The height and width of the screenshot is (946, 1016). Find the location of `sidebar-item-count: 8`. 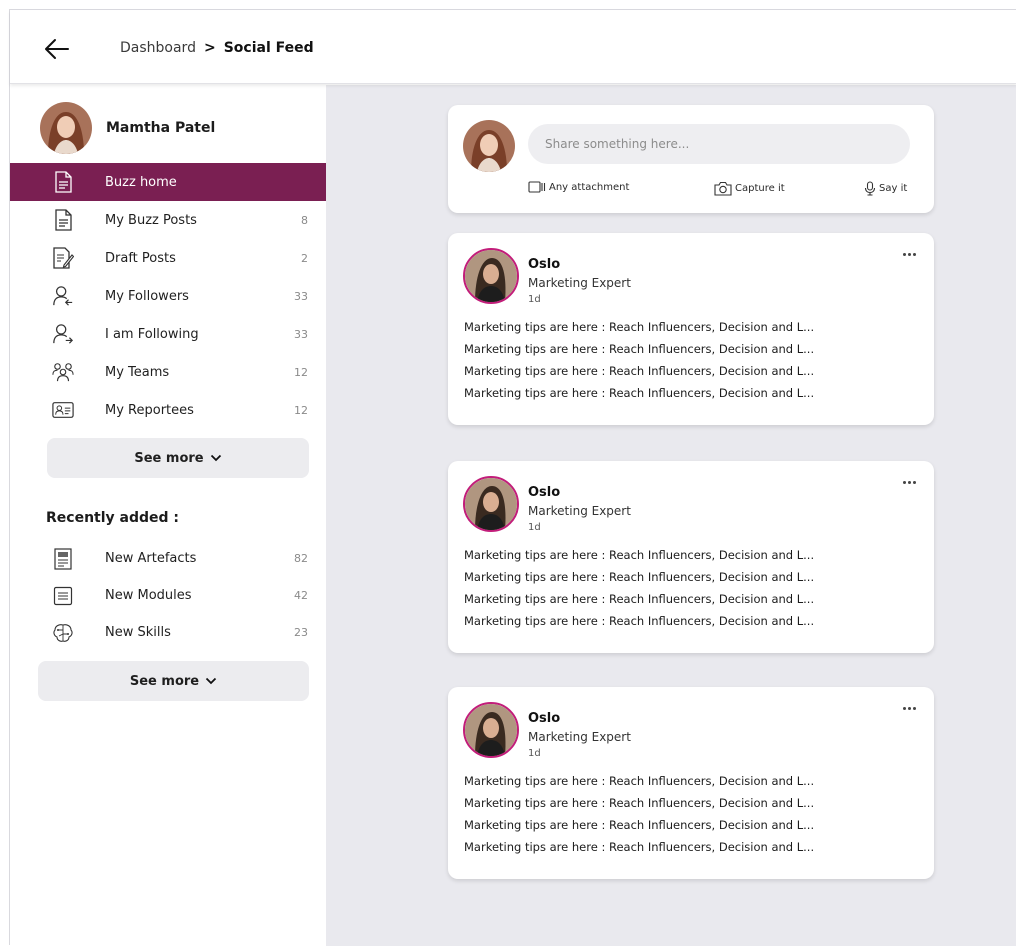

sidebar-item-count: 8 is located at coordinates (304, 220).